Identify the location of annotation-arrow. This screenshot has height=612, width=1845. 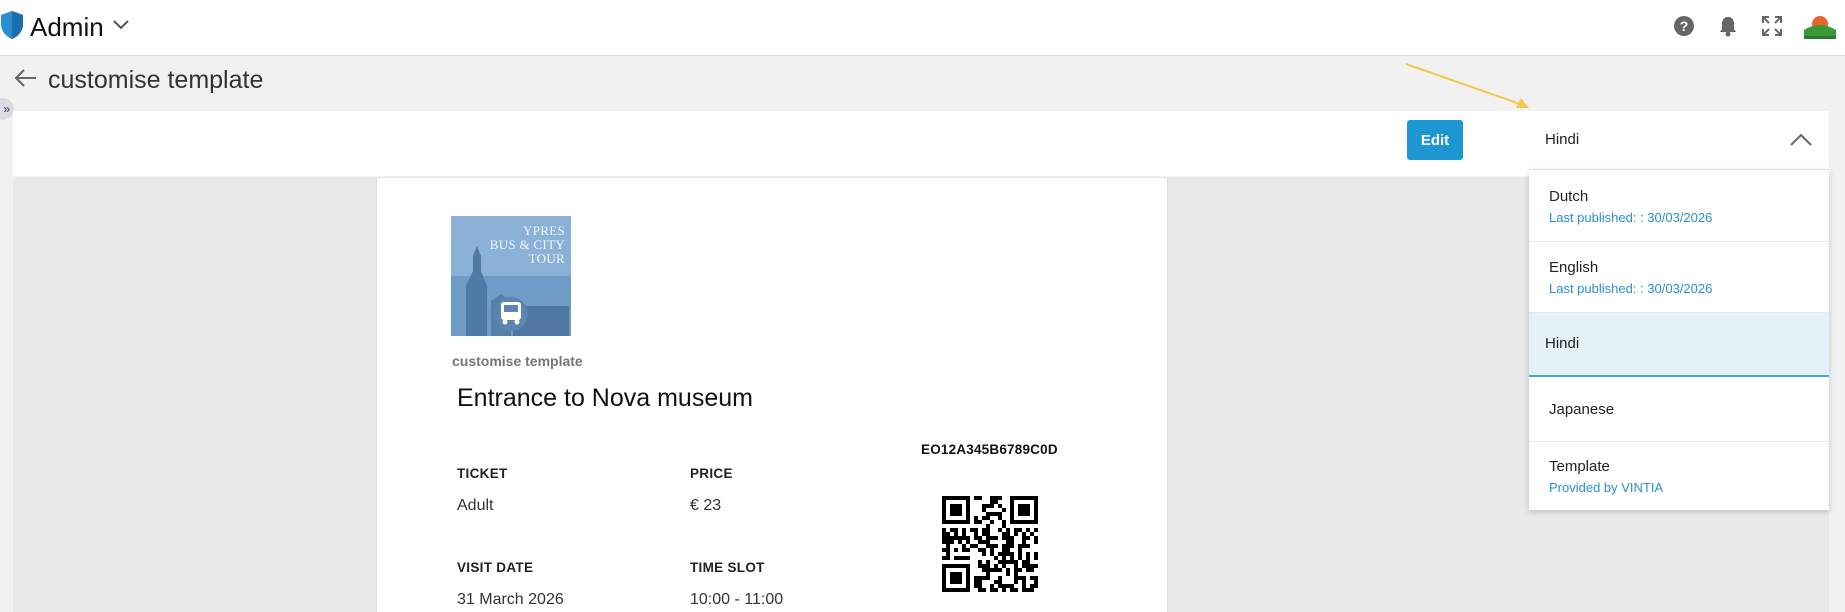
(1467, 85).